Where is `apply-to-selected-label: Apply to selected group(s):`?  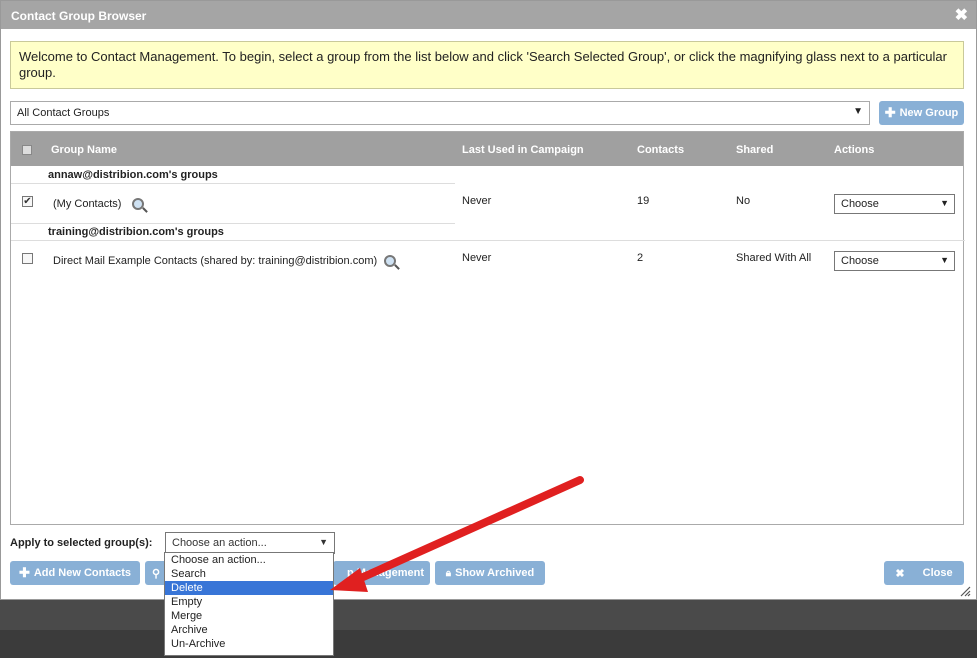 apply-to-selected-label: Apply to selected group(s): is located at coordinates (81, 543).